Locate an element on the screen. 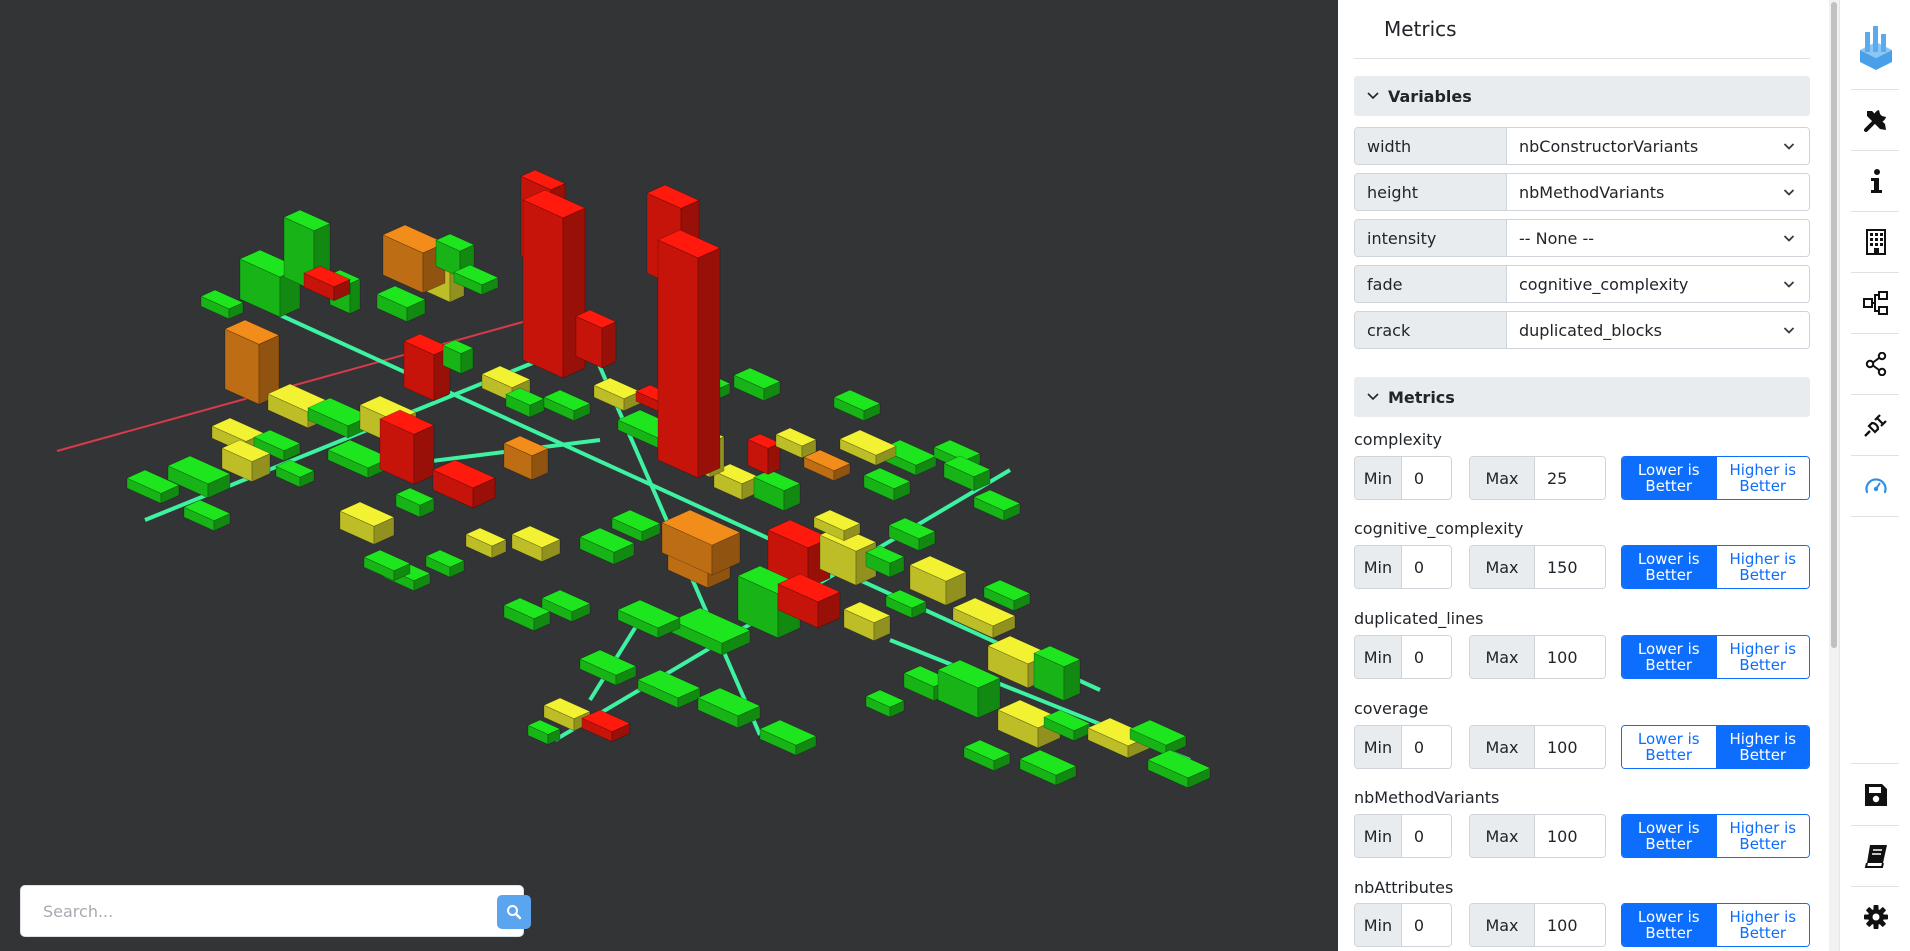  min-label: Min is located at coordinates (1378, 836).